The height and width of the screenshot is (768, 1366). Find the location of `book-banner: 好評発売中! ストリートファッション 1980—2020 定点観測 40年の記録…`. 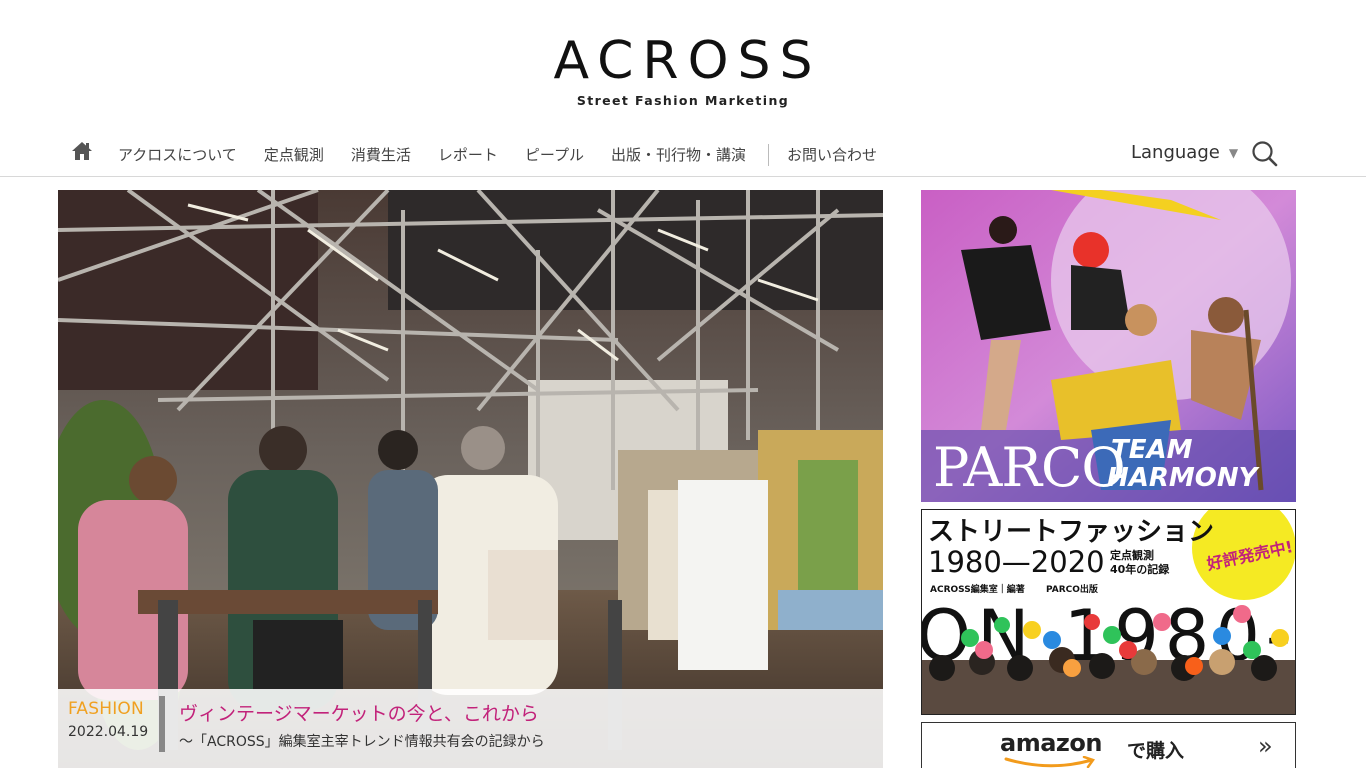

book-banner: 好評発売中! ストリートファッション 1980—2020 定点観測 40年の記録… is located at coordinates (1108, 612).